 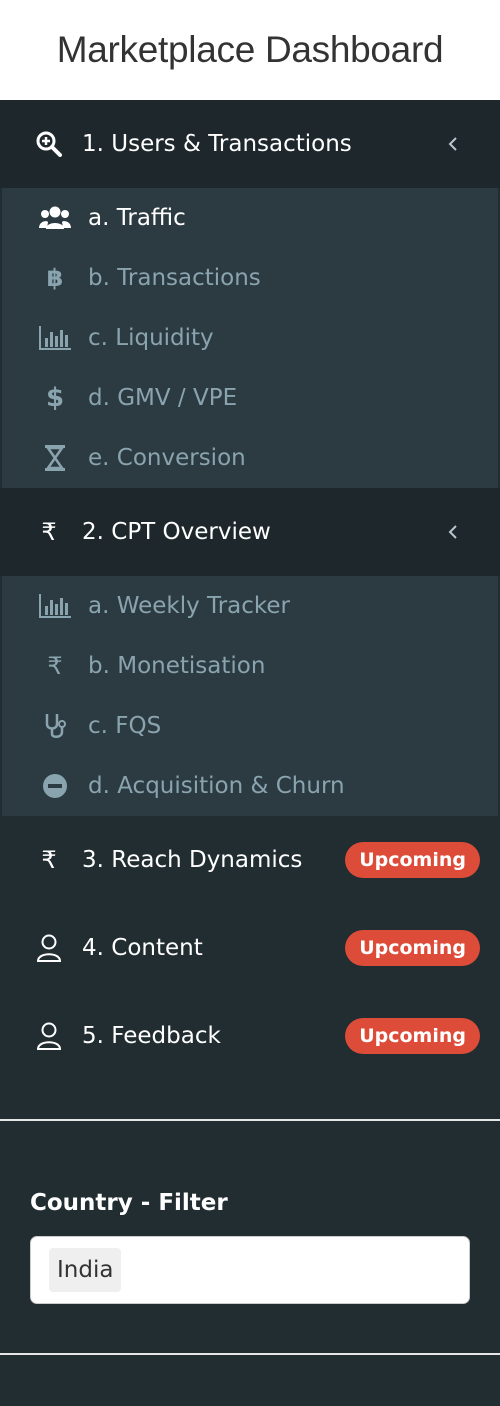 I want to click on sidebar-section-feedback: 5. Feedback Upcoming, so click(x=250, y=1036).